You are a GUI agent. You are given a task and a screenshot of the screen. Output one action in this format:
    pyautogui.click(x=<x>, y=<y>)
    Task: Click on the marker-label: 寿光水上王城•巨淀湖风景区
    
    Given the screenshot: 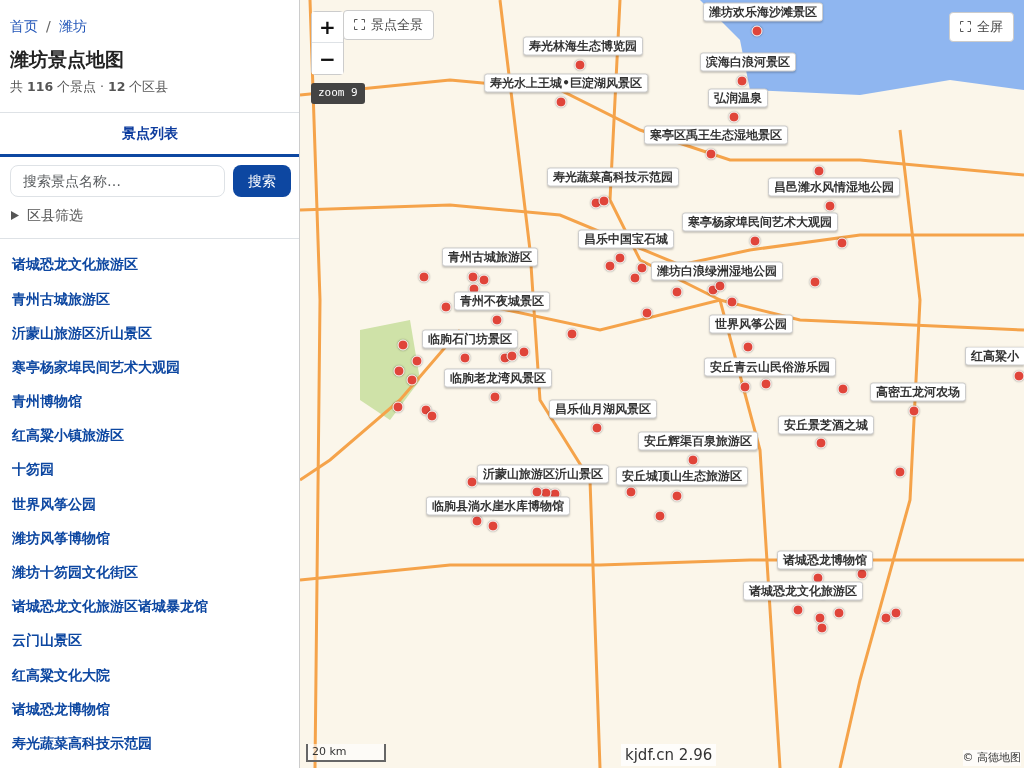 What is the action you would take?
    pyautogui.click(x=566, y=83)
    